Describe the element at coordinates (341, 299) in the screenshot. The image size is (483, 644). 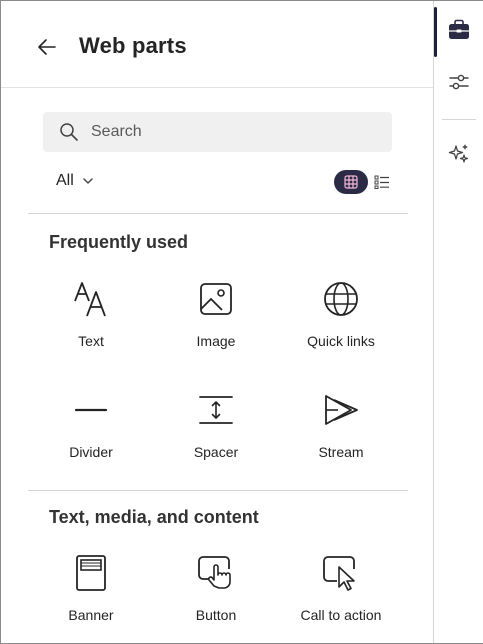
I see `globe-icon` at that location.